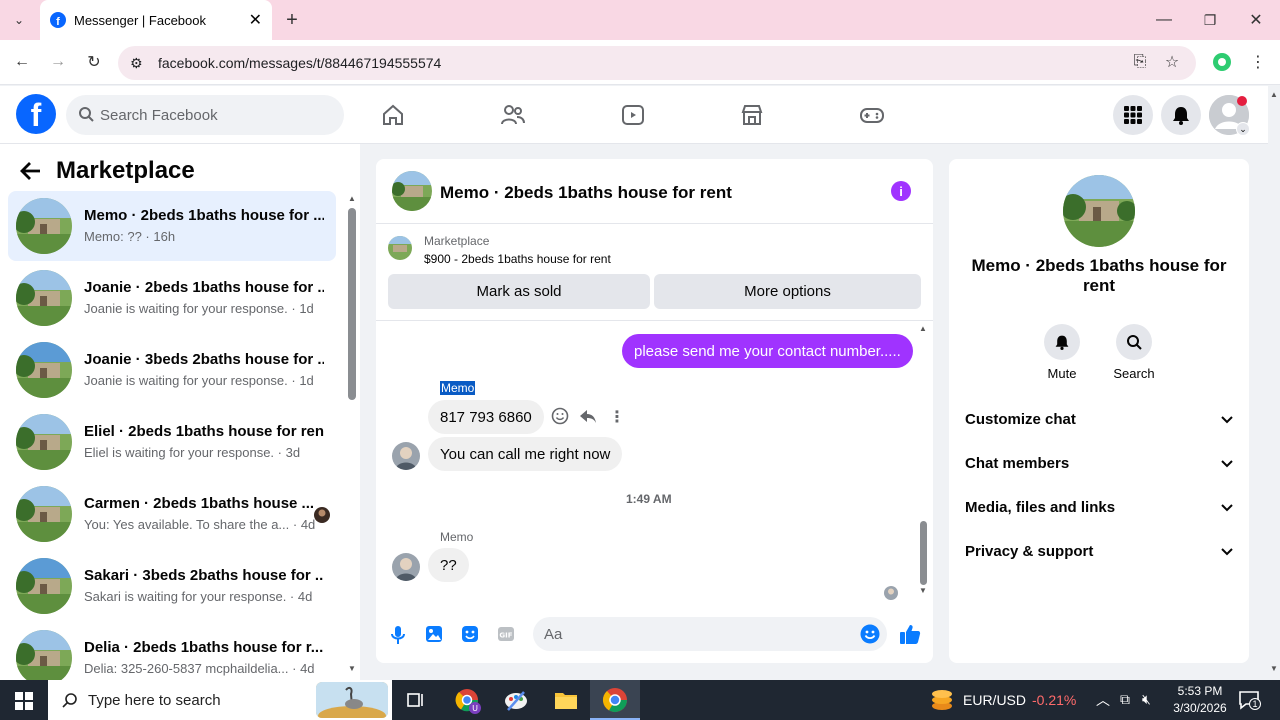 This screenshot has width=1280, height=720. I want to click on list-scrollbar: ▲ ▼, so click(352, 436).